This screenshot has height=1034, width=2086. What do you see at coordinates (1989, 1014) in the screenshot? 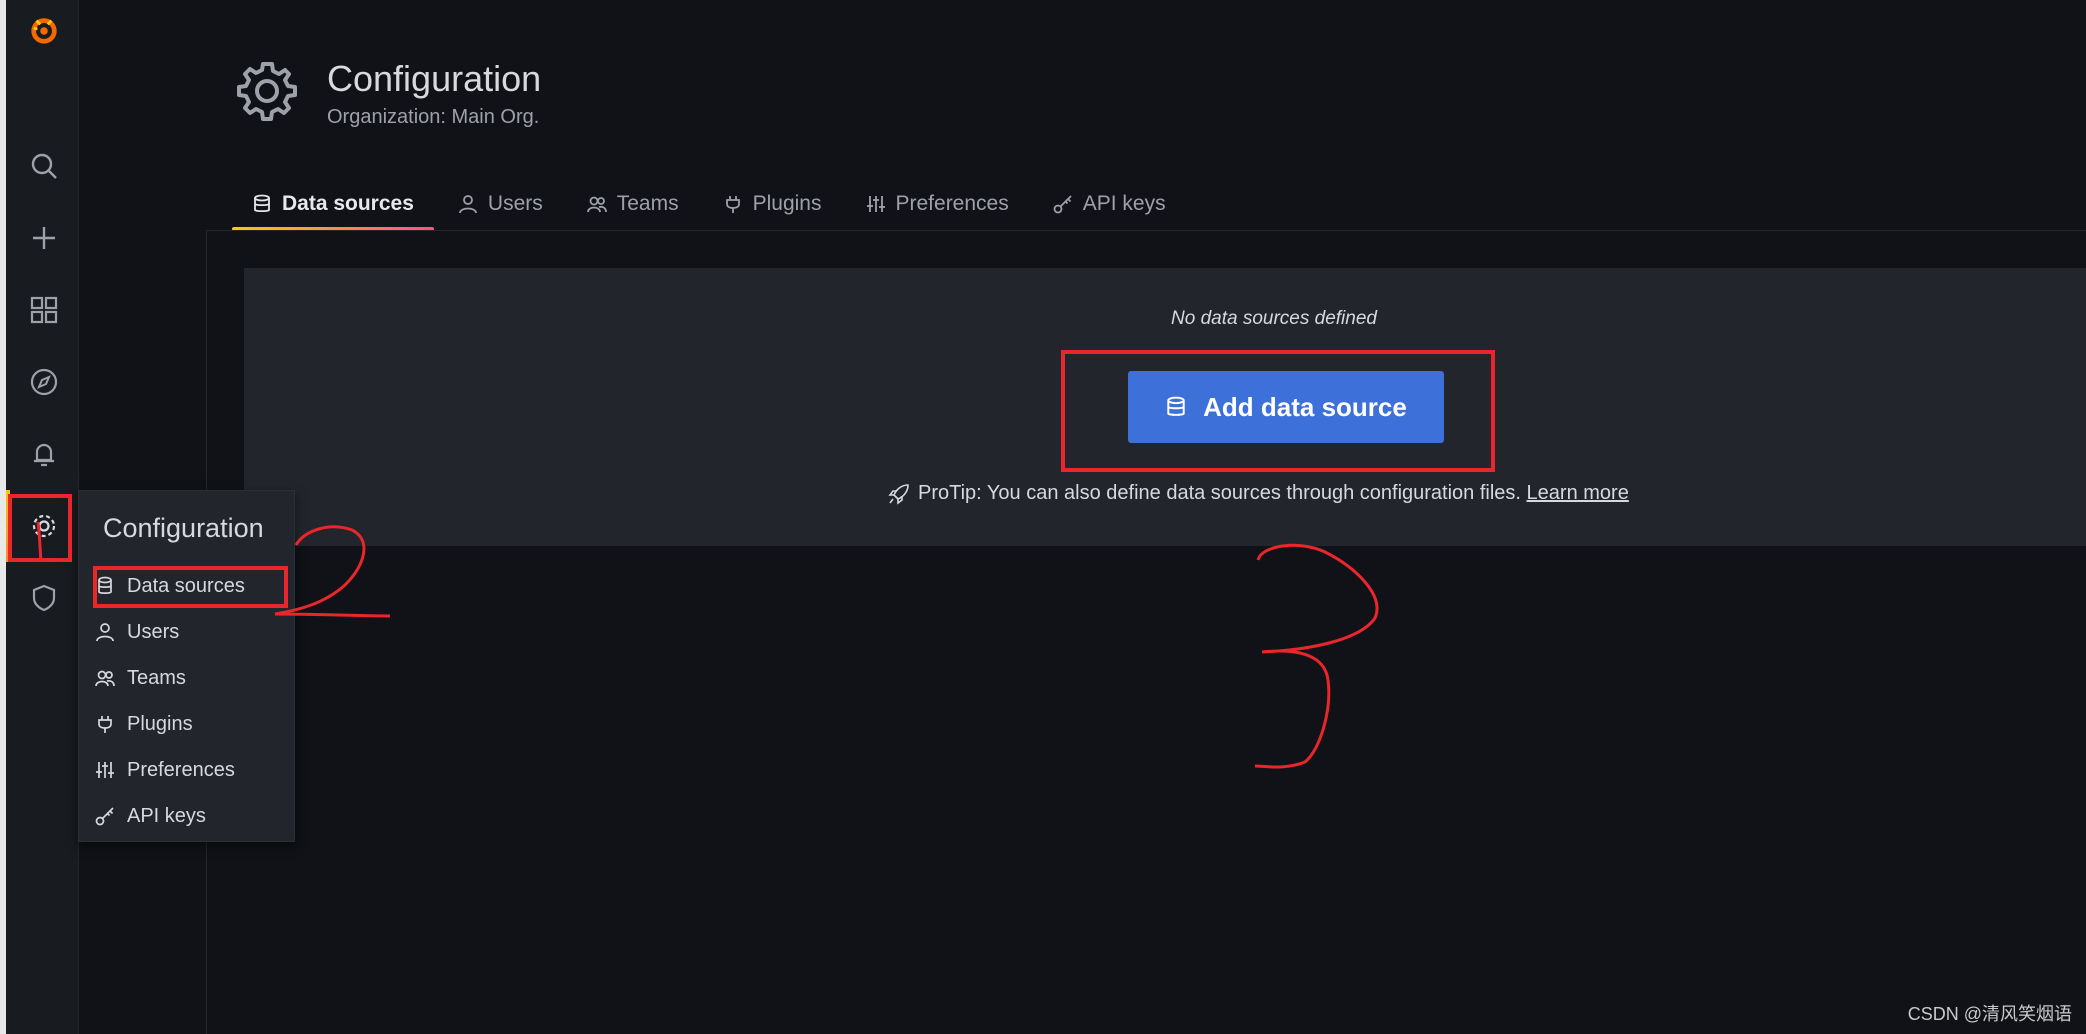
I see `watermark: CSDN @清风笑烟语` at bounding box center [1989, 1014].